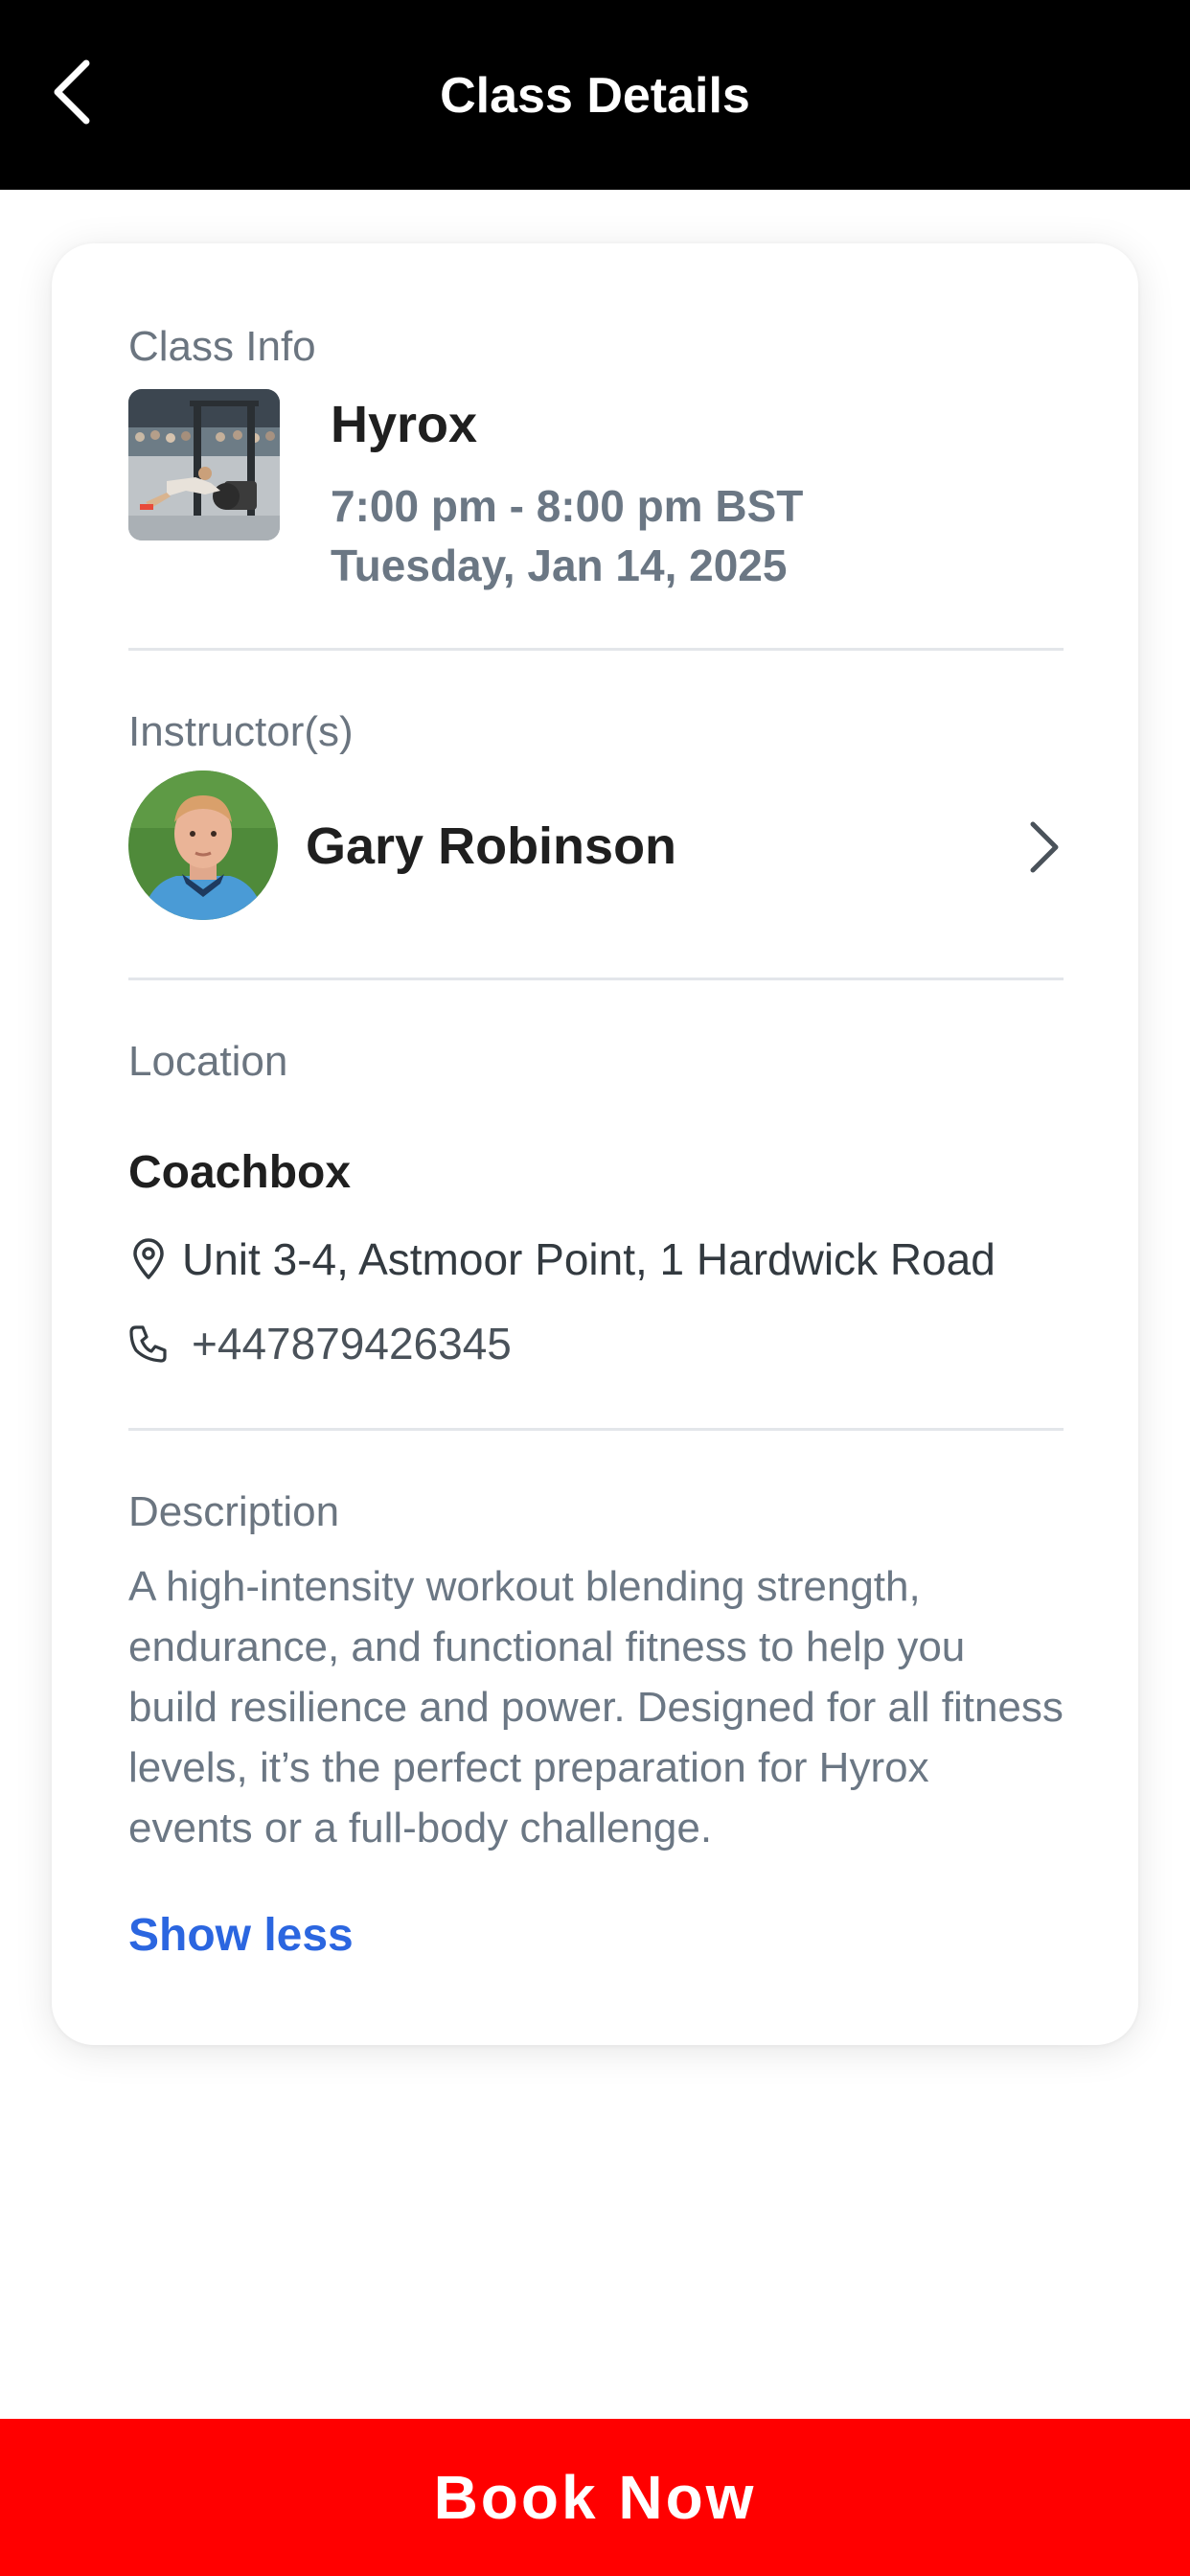  I want to click on instructor-row: Gary Robinson, so click(596, 847).